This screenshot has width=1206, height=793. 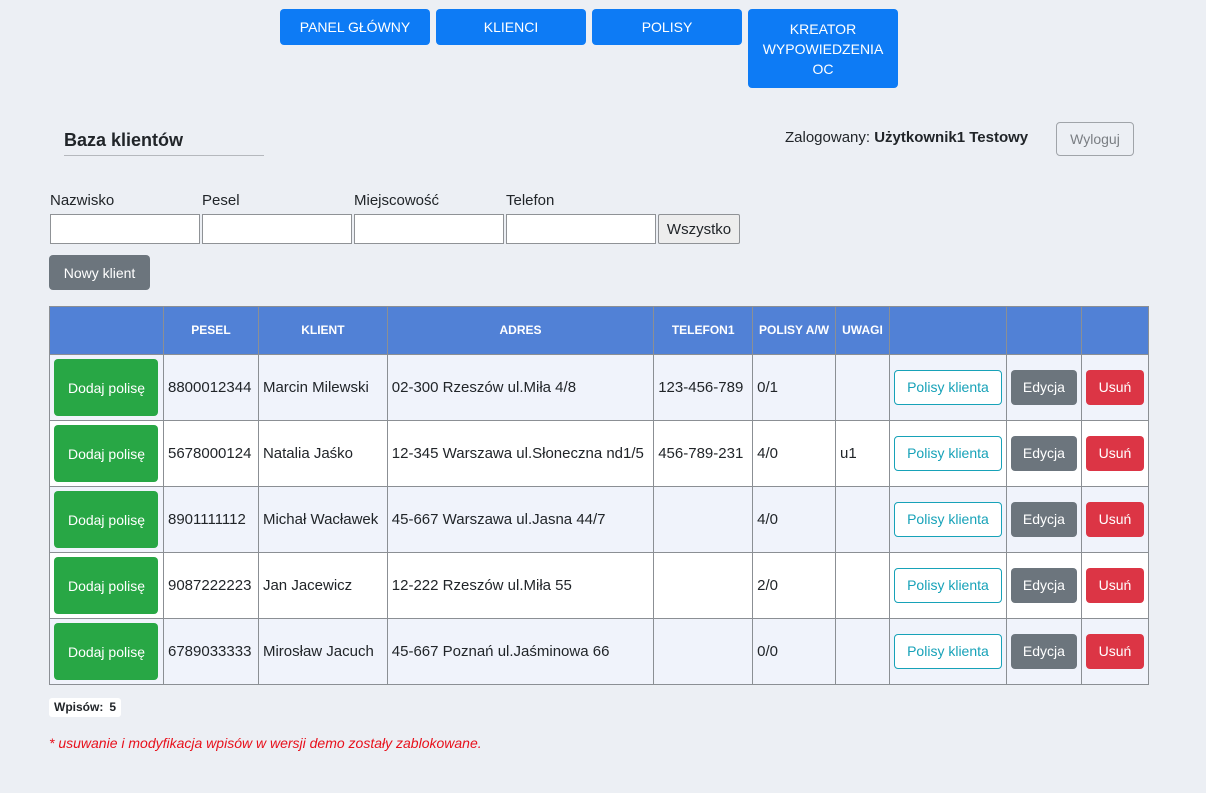 I want to click on pesel-cell: 8901111112, so click(x=210, y=519).